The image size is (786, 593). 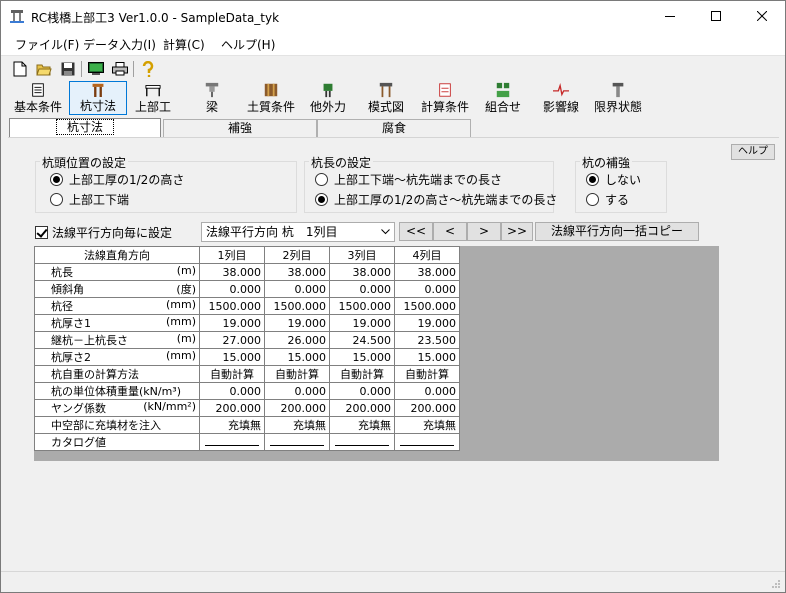 I want to click on help-button: ヘルプ, so click(x=753, y=152).